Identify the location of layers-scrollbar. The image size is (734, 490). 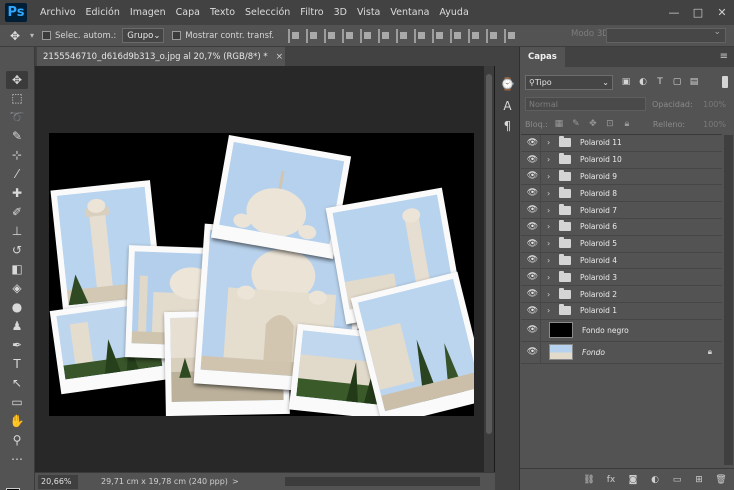
(728, 300).